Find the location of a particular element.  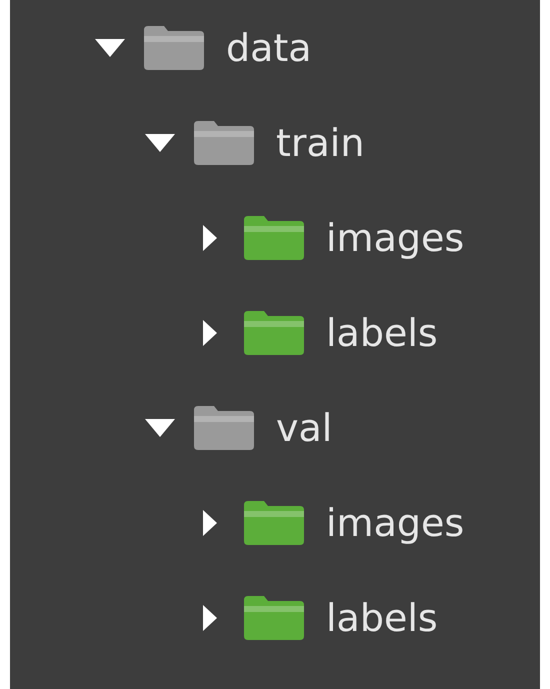

folder-name: train is located at coordinates (320, 142).